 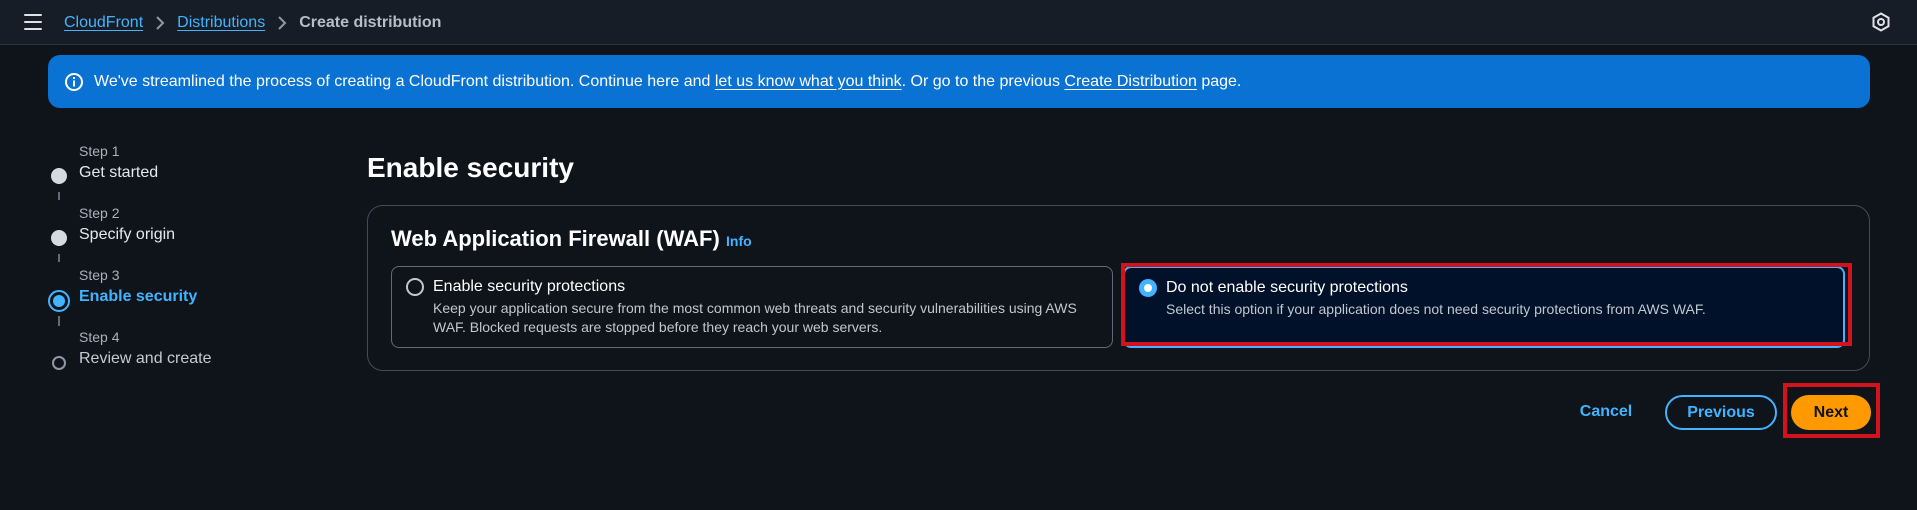 I want to click on previous-create-distribution-link: Create Distribution, so click(x=1130, y=81).